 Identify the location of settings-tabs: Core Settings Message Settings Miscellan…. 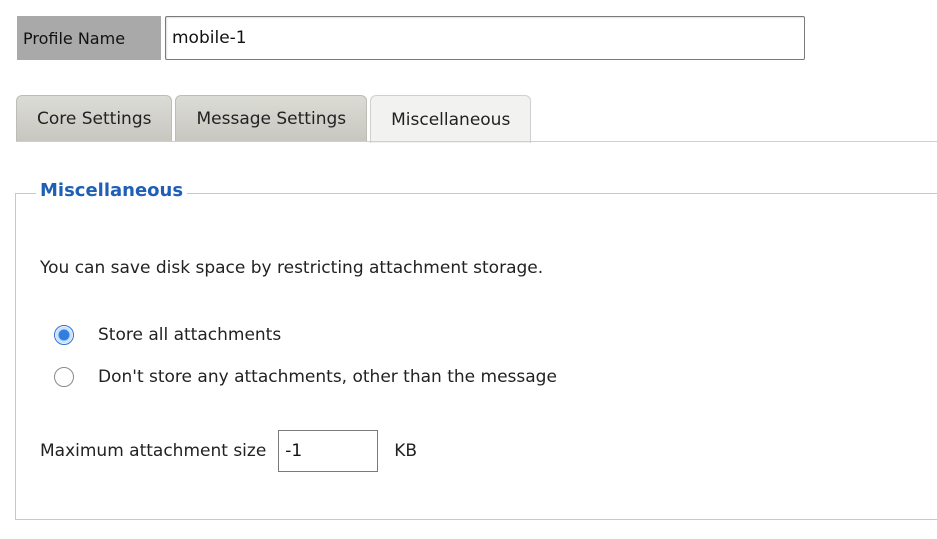
(275, 119).